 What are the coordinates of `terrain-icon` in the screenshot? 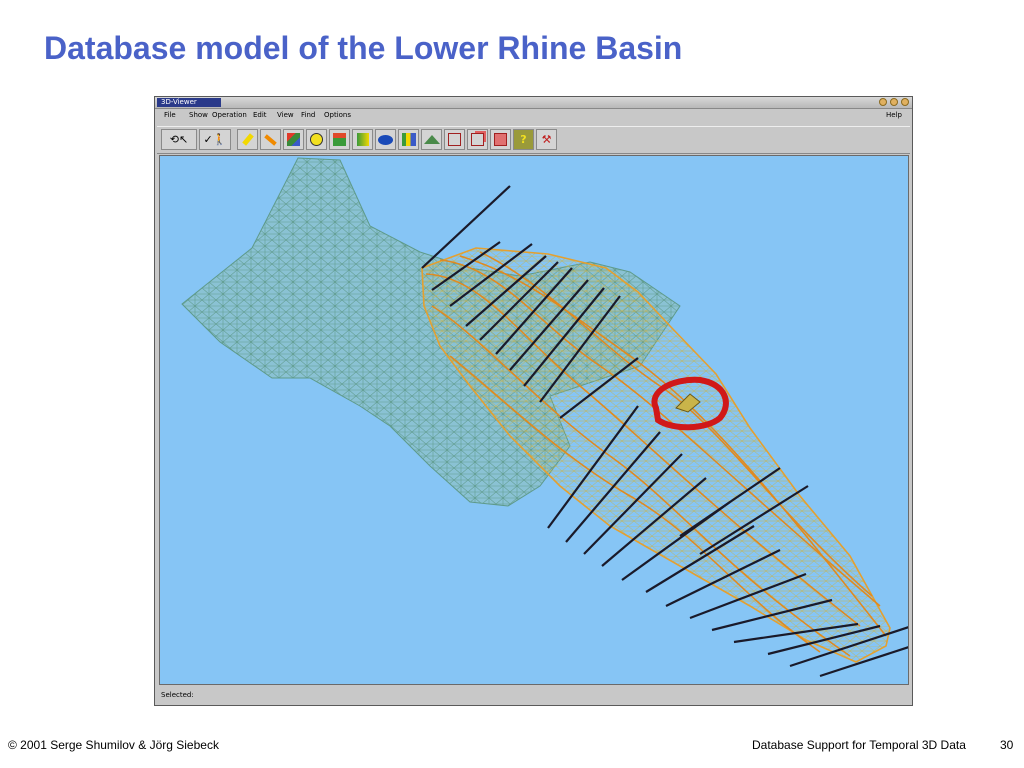 It's located at (431, 139).